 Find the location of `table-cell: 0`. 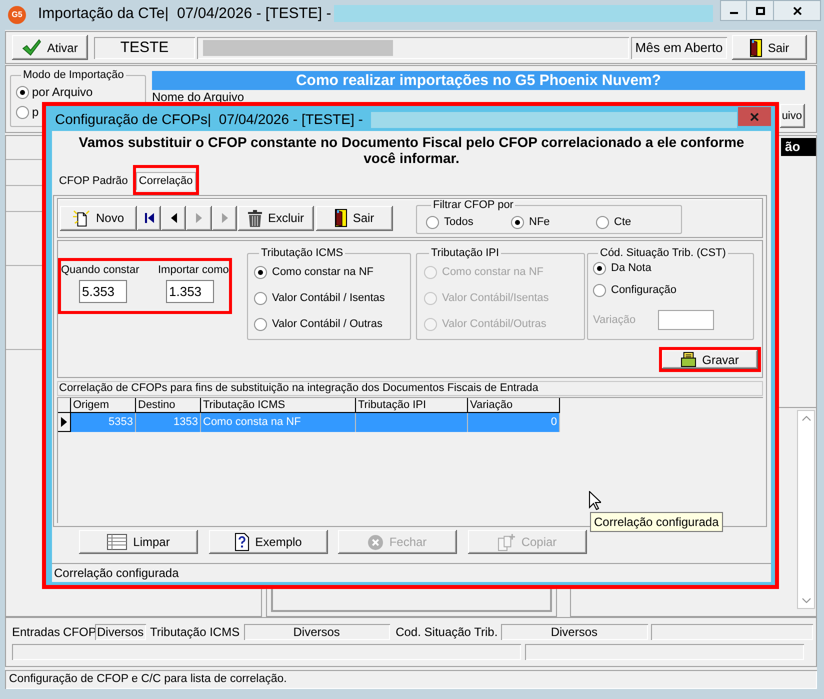

table-cell: 0 is located at coordinates (514, 422).